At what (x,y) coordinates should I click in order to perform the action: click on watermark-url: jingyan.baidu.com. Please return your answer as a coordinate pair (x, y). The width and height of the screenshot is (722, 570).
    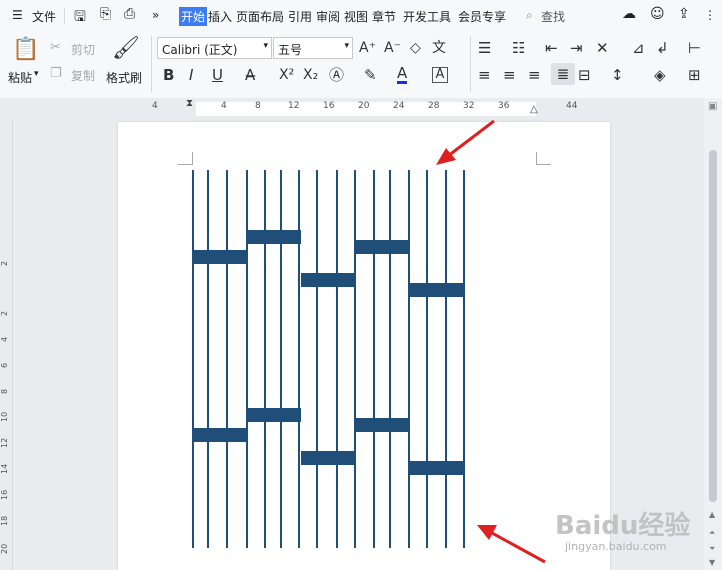
    Looking at the image, I should click on (616, 546).